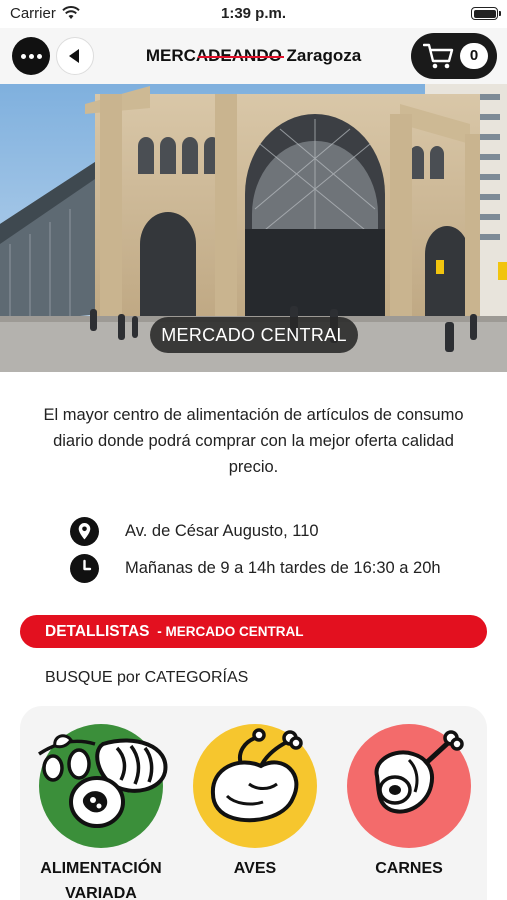  Describe the element at coordinates (23, 56) in the screenshot. I see `more-dots-icon` at that location.